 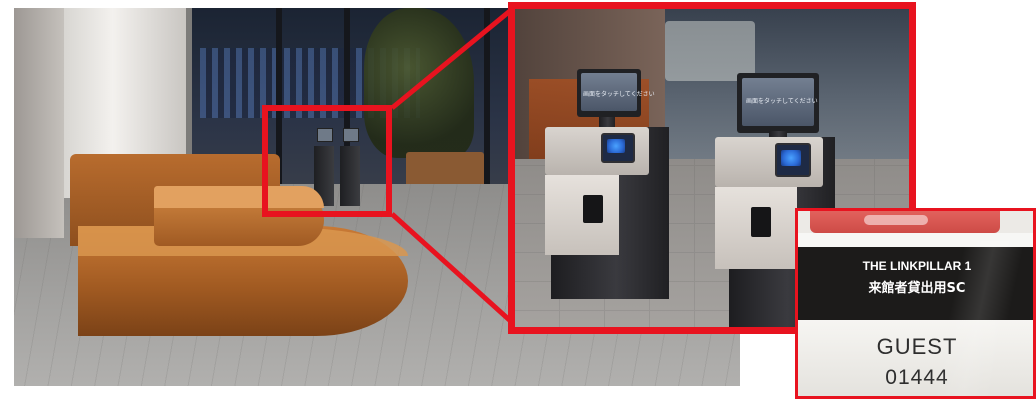 I want to click on left-kiosk-display-text: 画面をタッチしてください, so click(x=619, y=95).